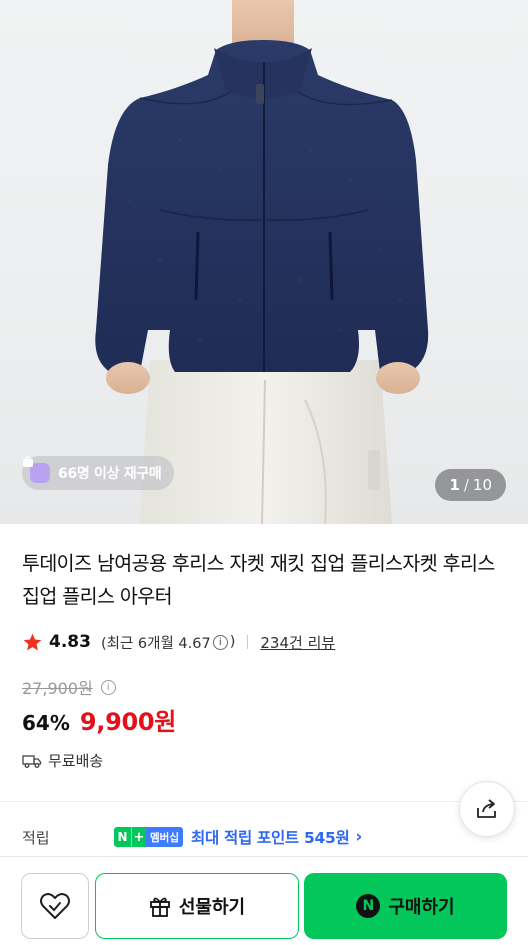  What do you see at coordinates (454, 485) in the screenshot?
I see `image-counter-current: 1` at bounding box center [454, 485].